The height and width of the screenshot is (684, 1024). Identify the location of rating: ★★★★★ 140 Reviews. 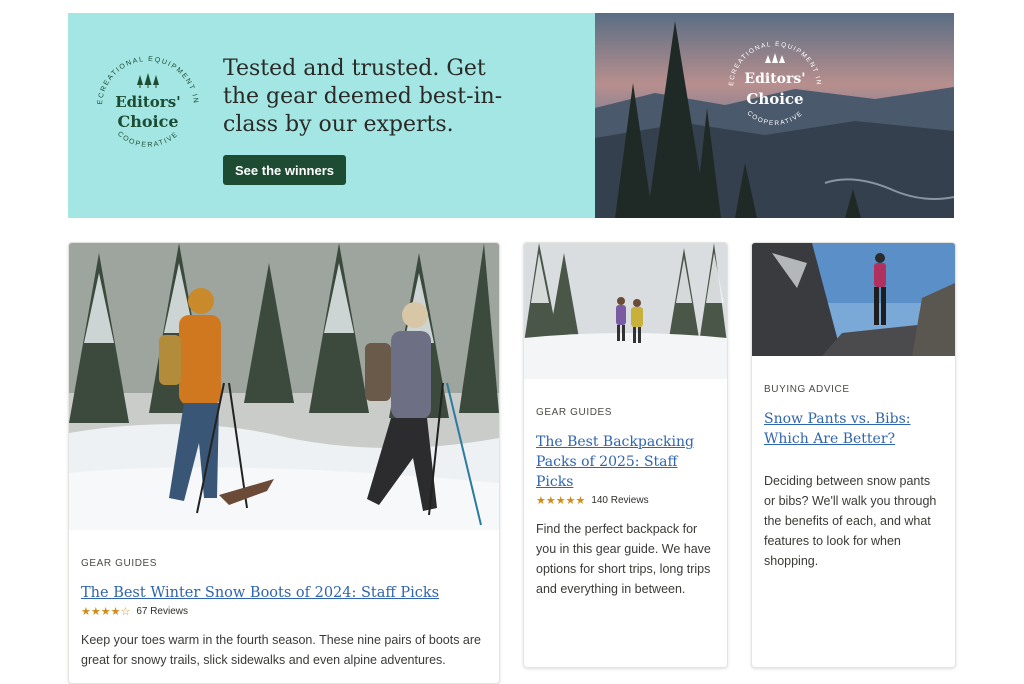
(625, 500).